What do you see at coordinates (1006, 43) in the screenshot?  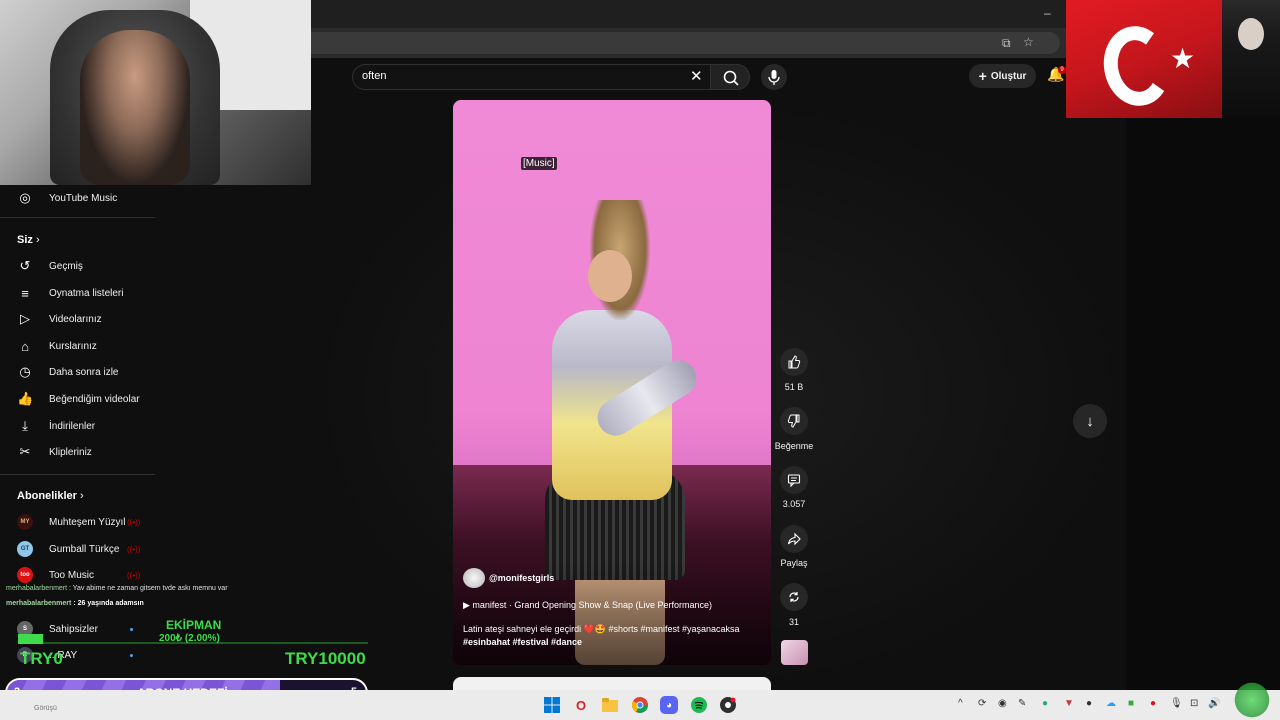 I see `install-app-icon: ⧉` at bounding box center [1006, 43].